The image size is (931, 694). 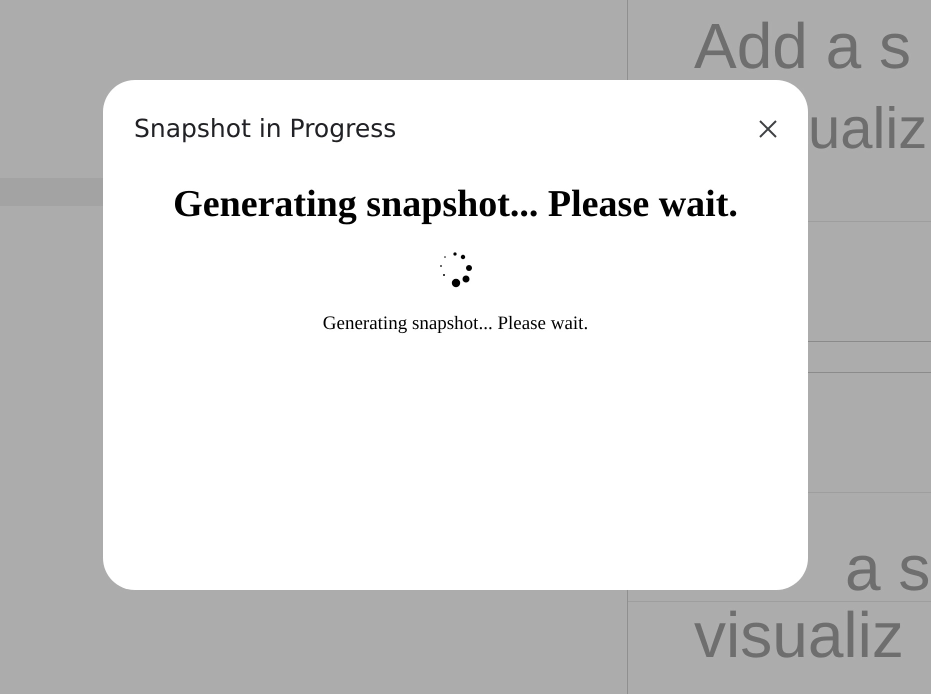 I want to click on panel-heading: visualiz, so click(x=799, y=635).